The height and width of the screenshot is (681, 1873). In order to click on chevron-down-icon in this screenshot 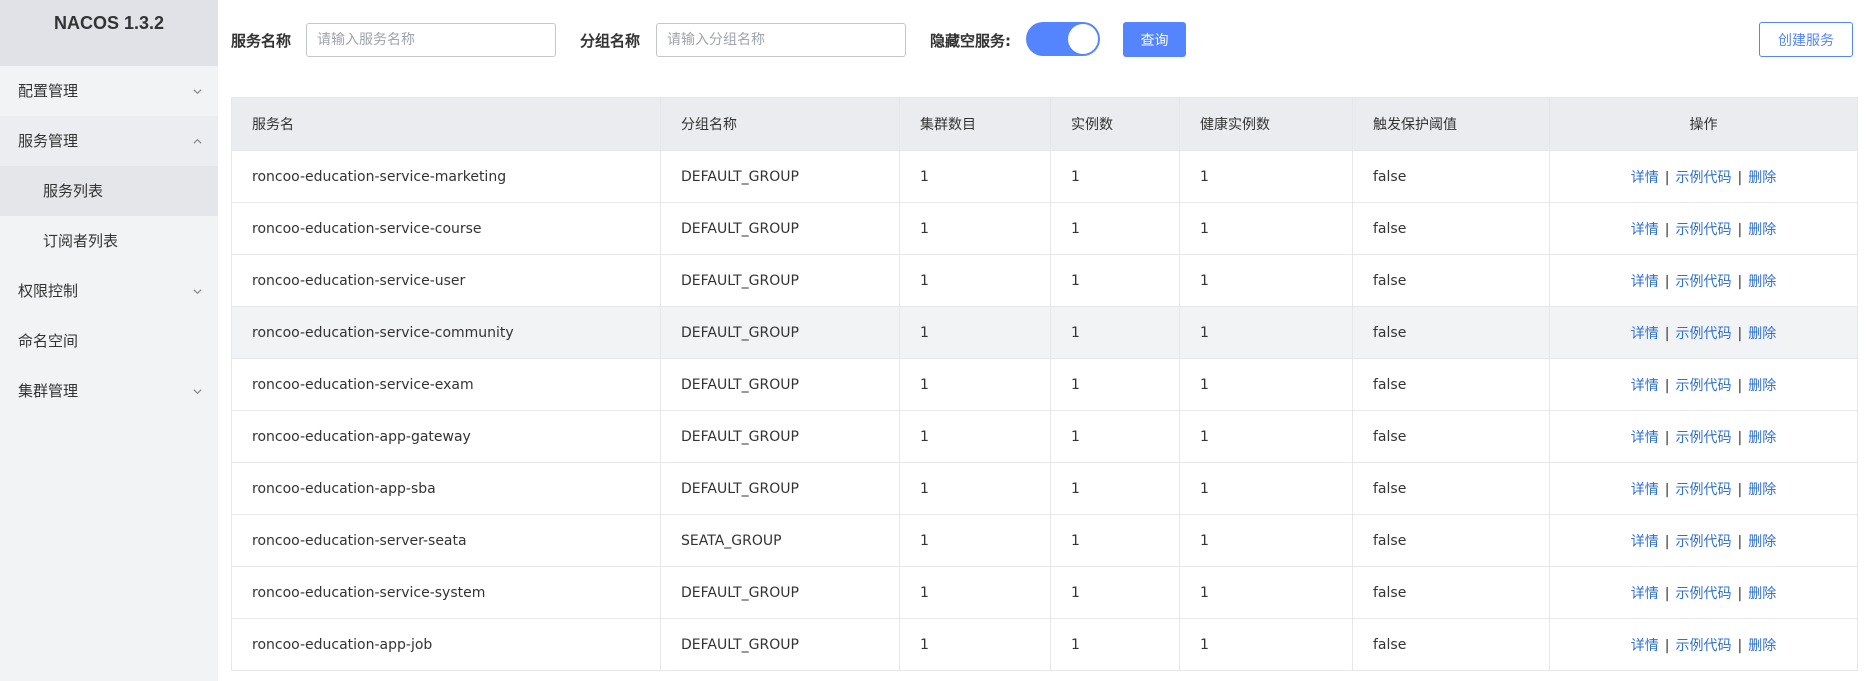, I will do `click(197, 91)`.